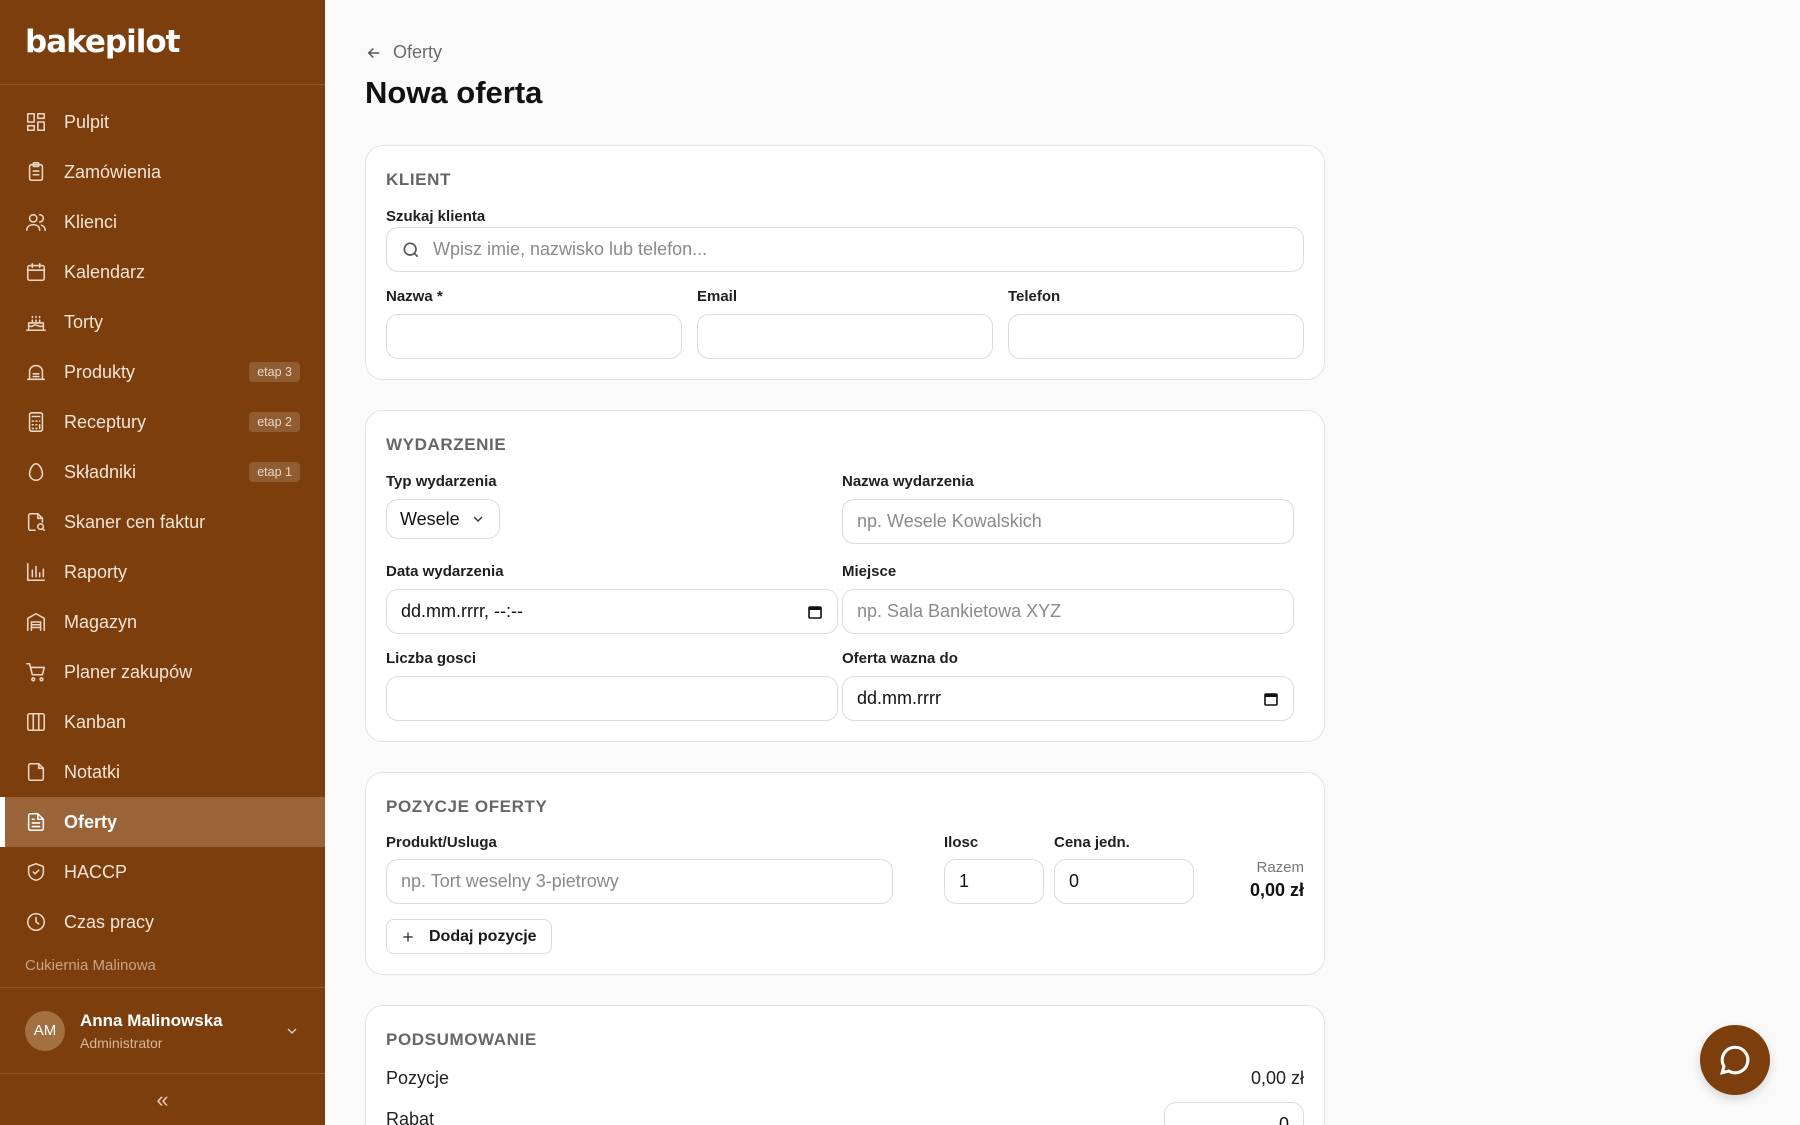 The height and width of the screenshot is (1125, 1800). What do you see at coordinates (36, 522) in the screenshot?
I see `file-scan-icon` at bounding box center [36, 522].